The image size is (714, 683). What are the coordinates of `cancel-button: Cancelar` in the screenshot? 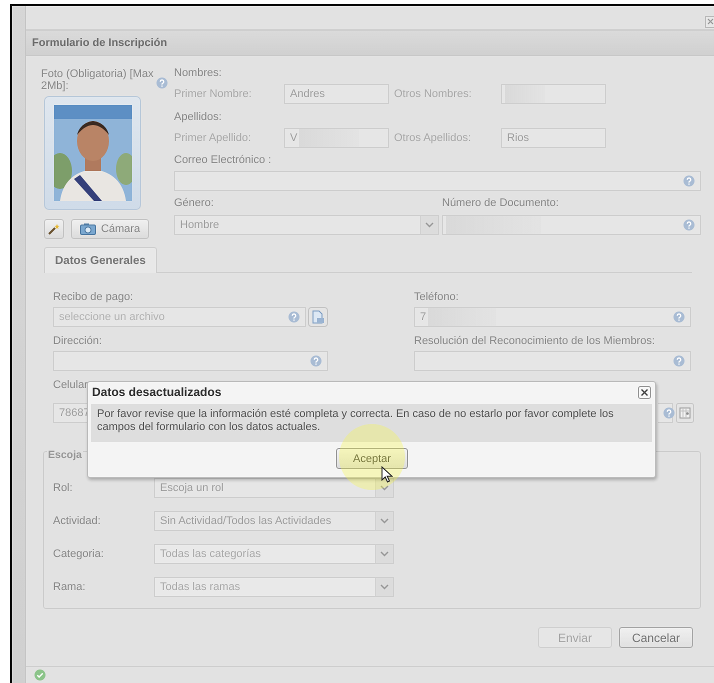 It's located at (655, 637).